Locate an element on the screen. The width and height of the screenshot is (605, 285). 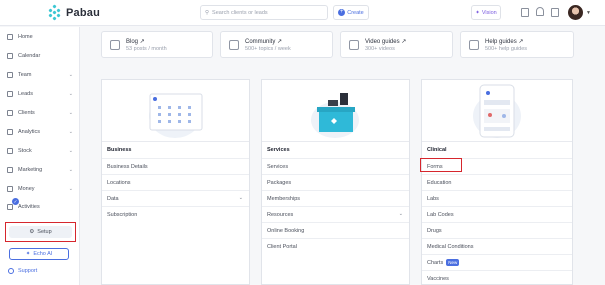
sidebar-item-label: Analytics is located at coordinates (29, 132).